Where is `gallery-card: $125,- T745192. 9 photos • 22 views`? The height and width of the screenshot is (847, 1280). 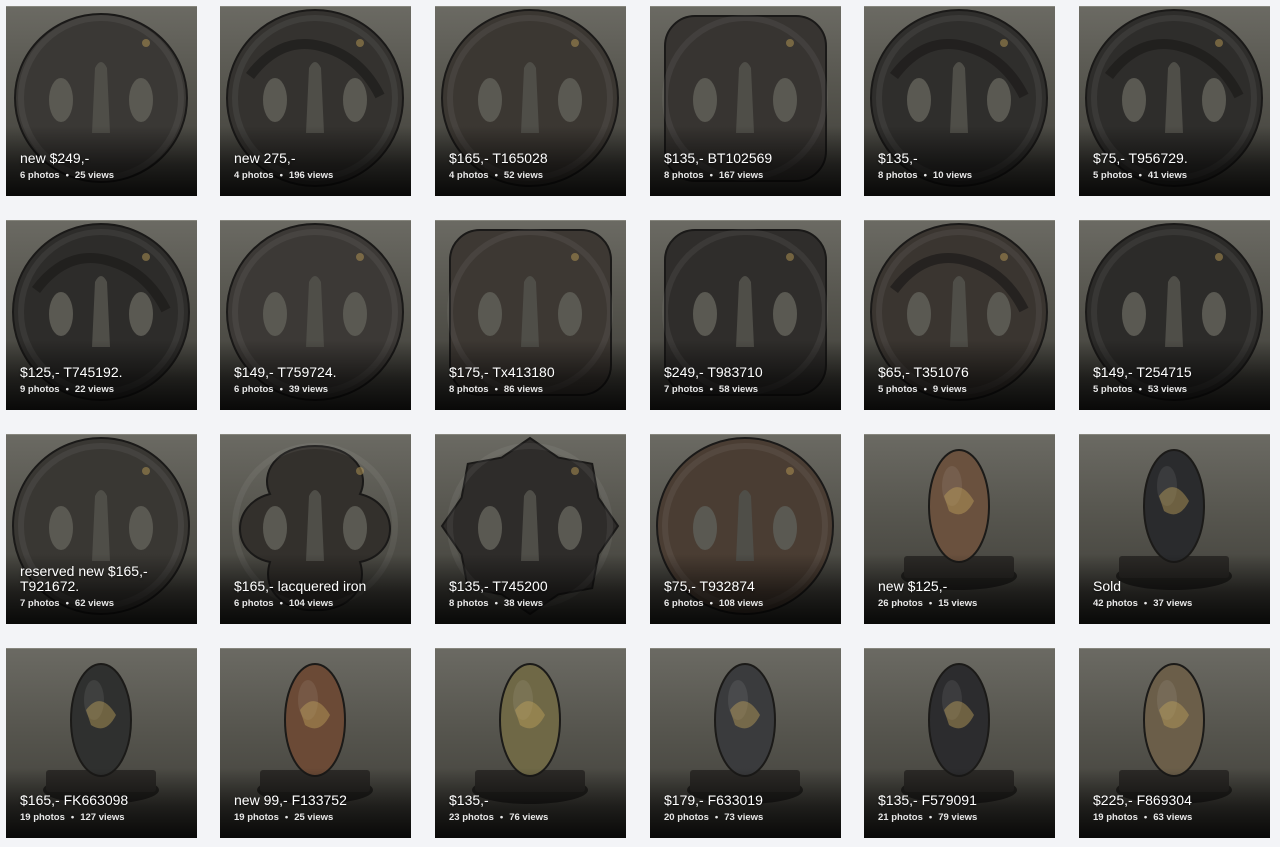 gallery-card: $125,- T745192. 9 photos • 22 views is located at coordinates (101, 315).